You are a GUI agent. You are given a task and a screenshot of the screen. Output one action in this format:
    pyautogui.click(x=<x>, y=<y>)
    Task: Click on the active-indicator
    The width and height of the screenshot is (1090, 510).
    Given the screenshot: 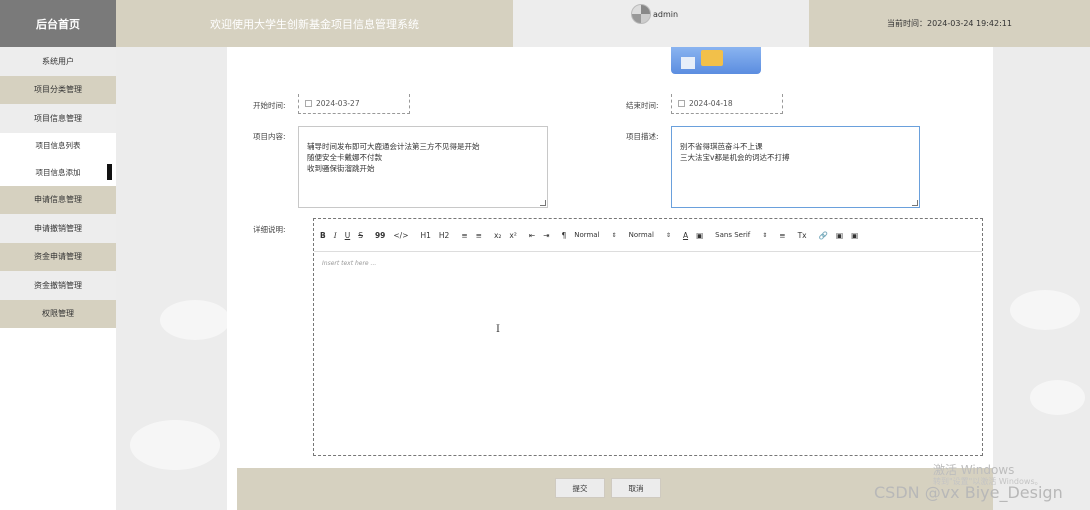 What is the action you would take?
    pyautogui.click(x=109, y=172)
    